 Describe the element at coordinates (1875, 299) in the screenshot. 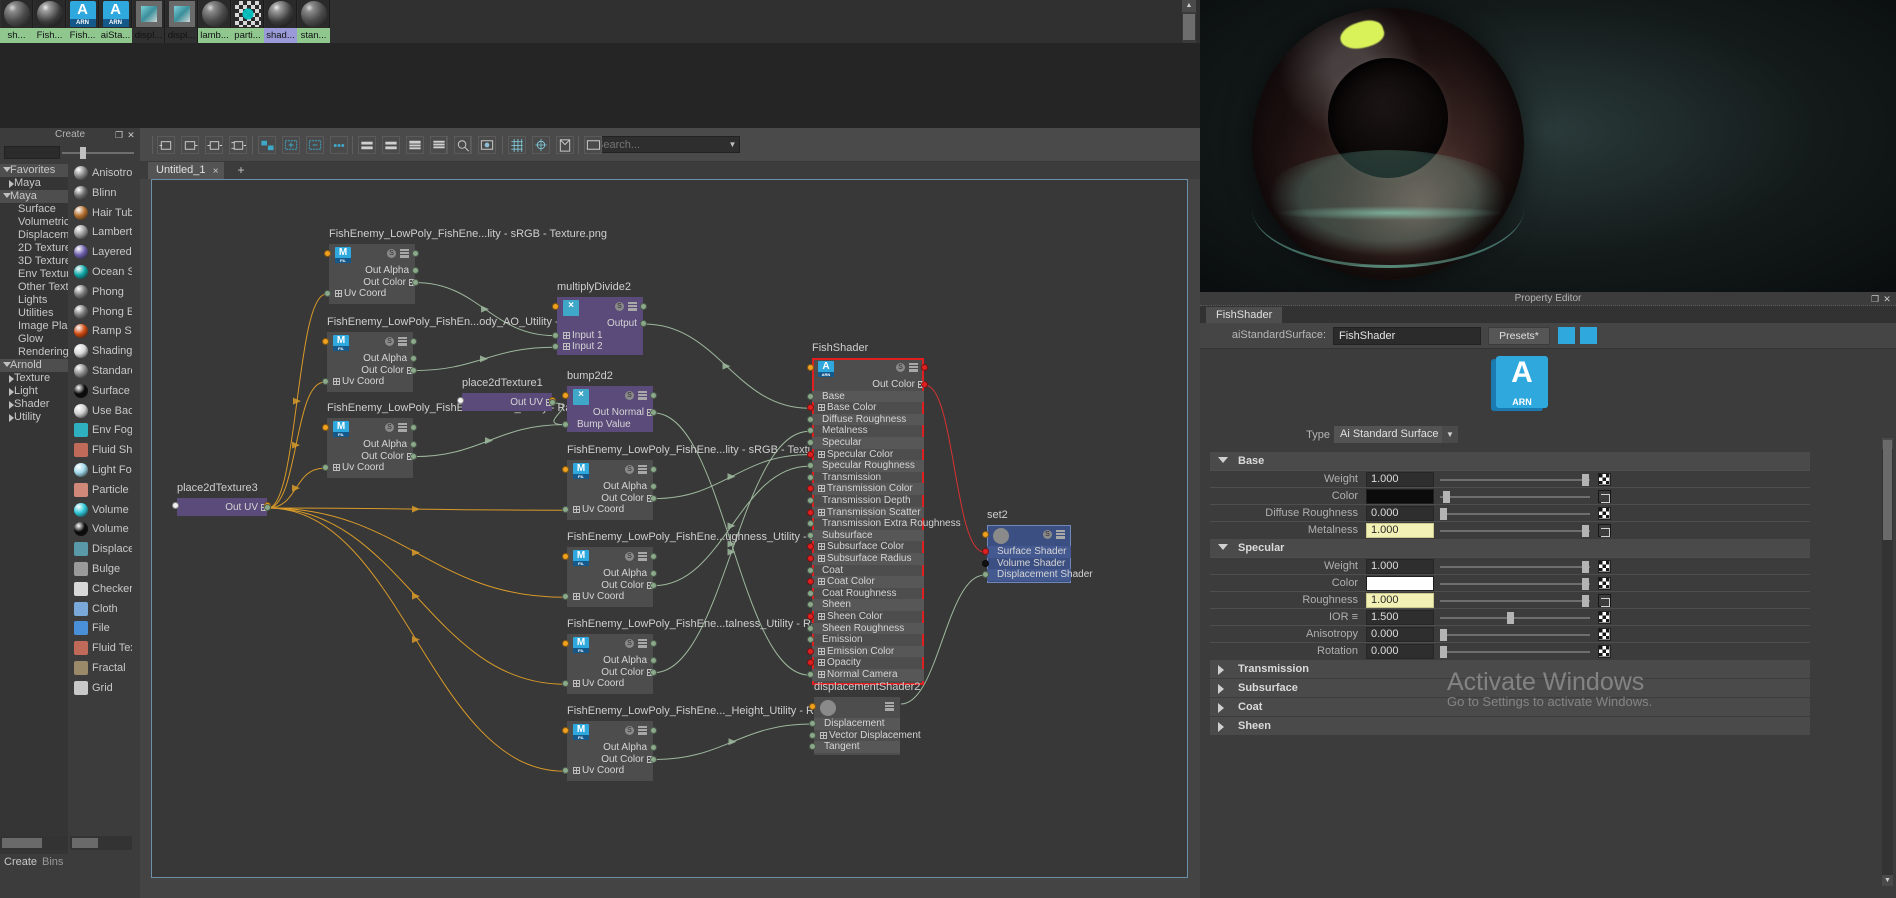

I see `undock-icon: ❐` at that location.